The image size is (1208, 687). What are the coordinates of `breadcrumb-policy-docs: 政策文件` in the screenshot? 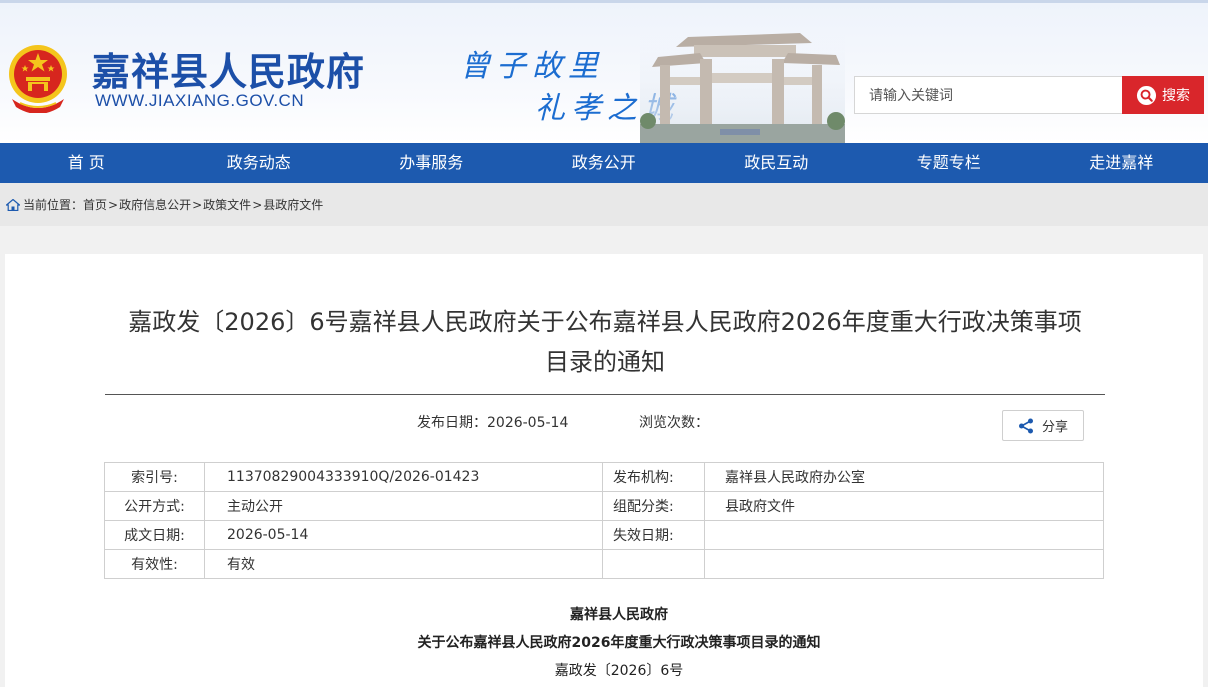 It's located at (227, 204).